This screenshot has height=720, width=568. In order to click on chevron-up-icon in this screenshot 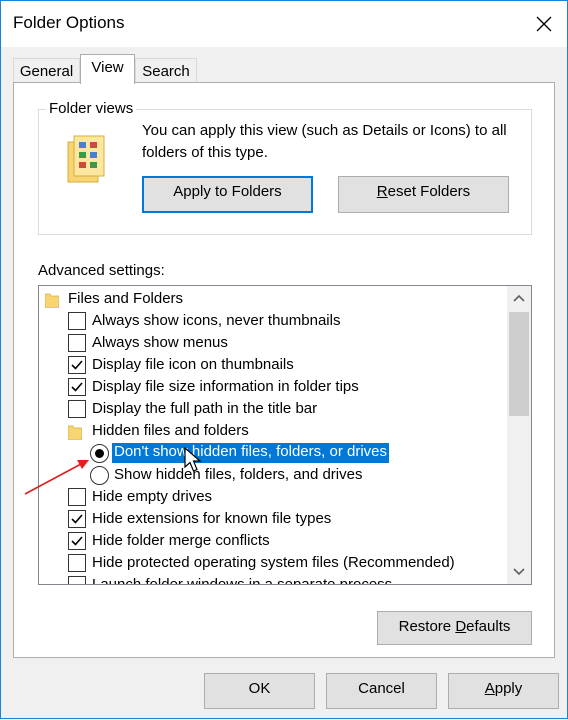, I will do `click(519, 298)`.